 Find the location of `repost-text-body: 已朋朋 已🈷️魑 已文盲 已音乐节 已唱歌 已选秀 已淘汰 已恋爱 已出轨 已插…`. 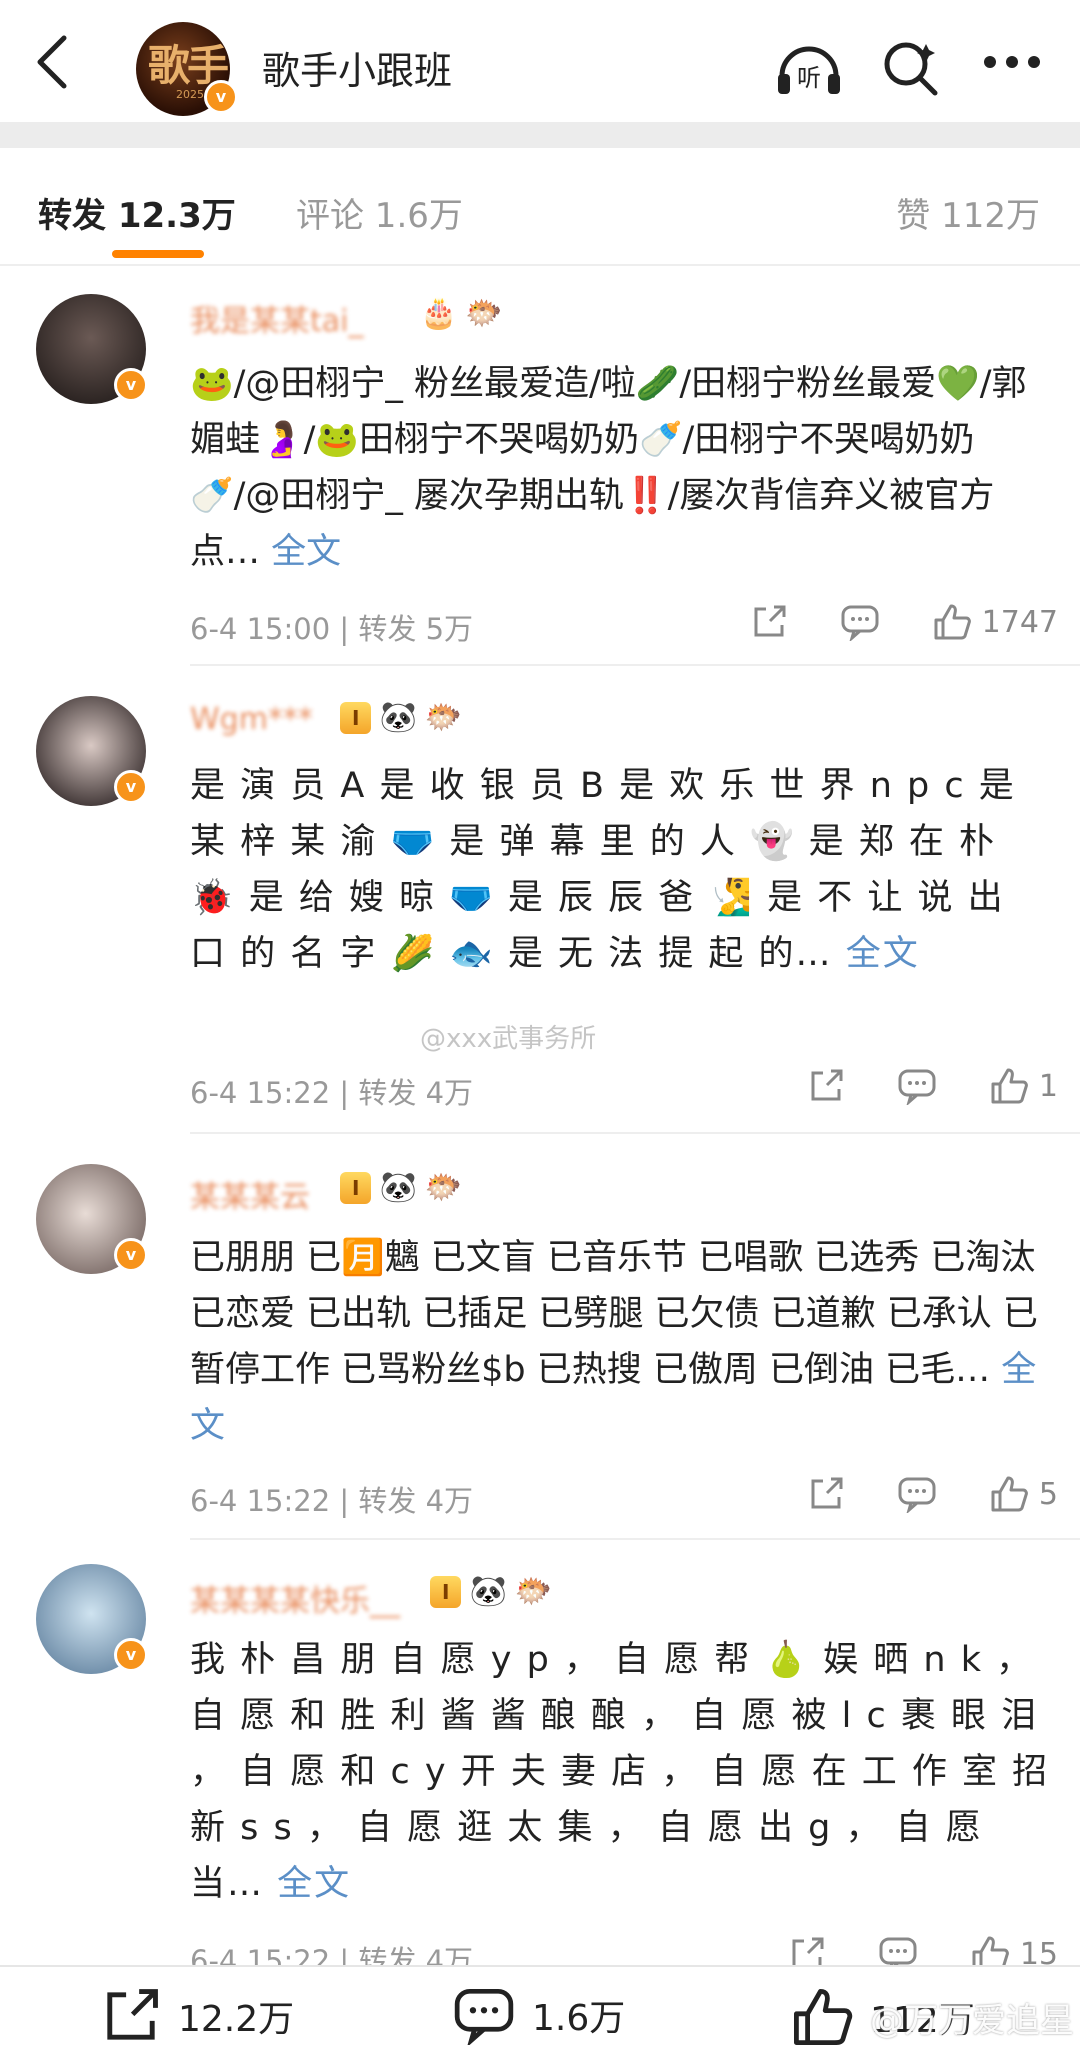

repost-text-body: 已朋朋 已🈷️魑 已文盲 已音乐节 已唱歌 已选秀 已淘汰 已恋爱 已出轨 已插… is located at coordinates (614, 1314).